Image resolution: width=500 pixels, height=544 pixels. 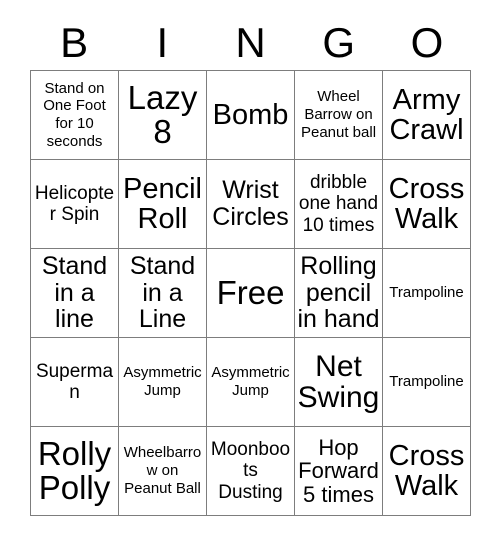 I want to click on bingo-cell-label: Lazy 8, so click(x=162, y=114).